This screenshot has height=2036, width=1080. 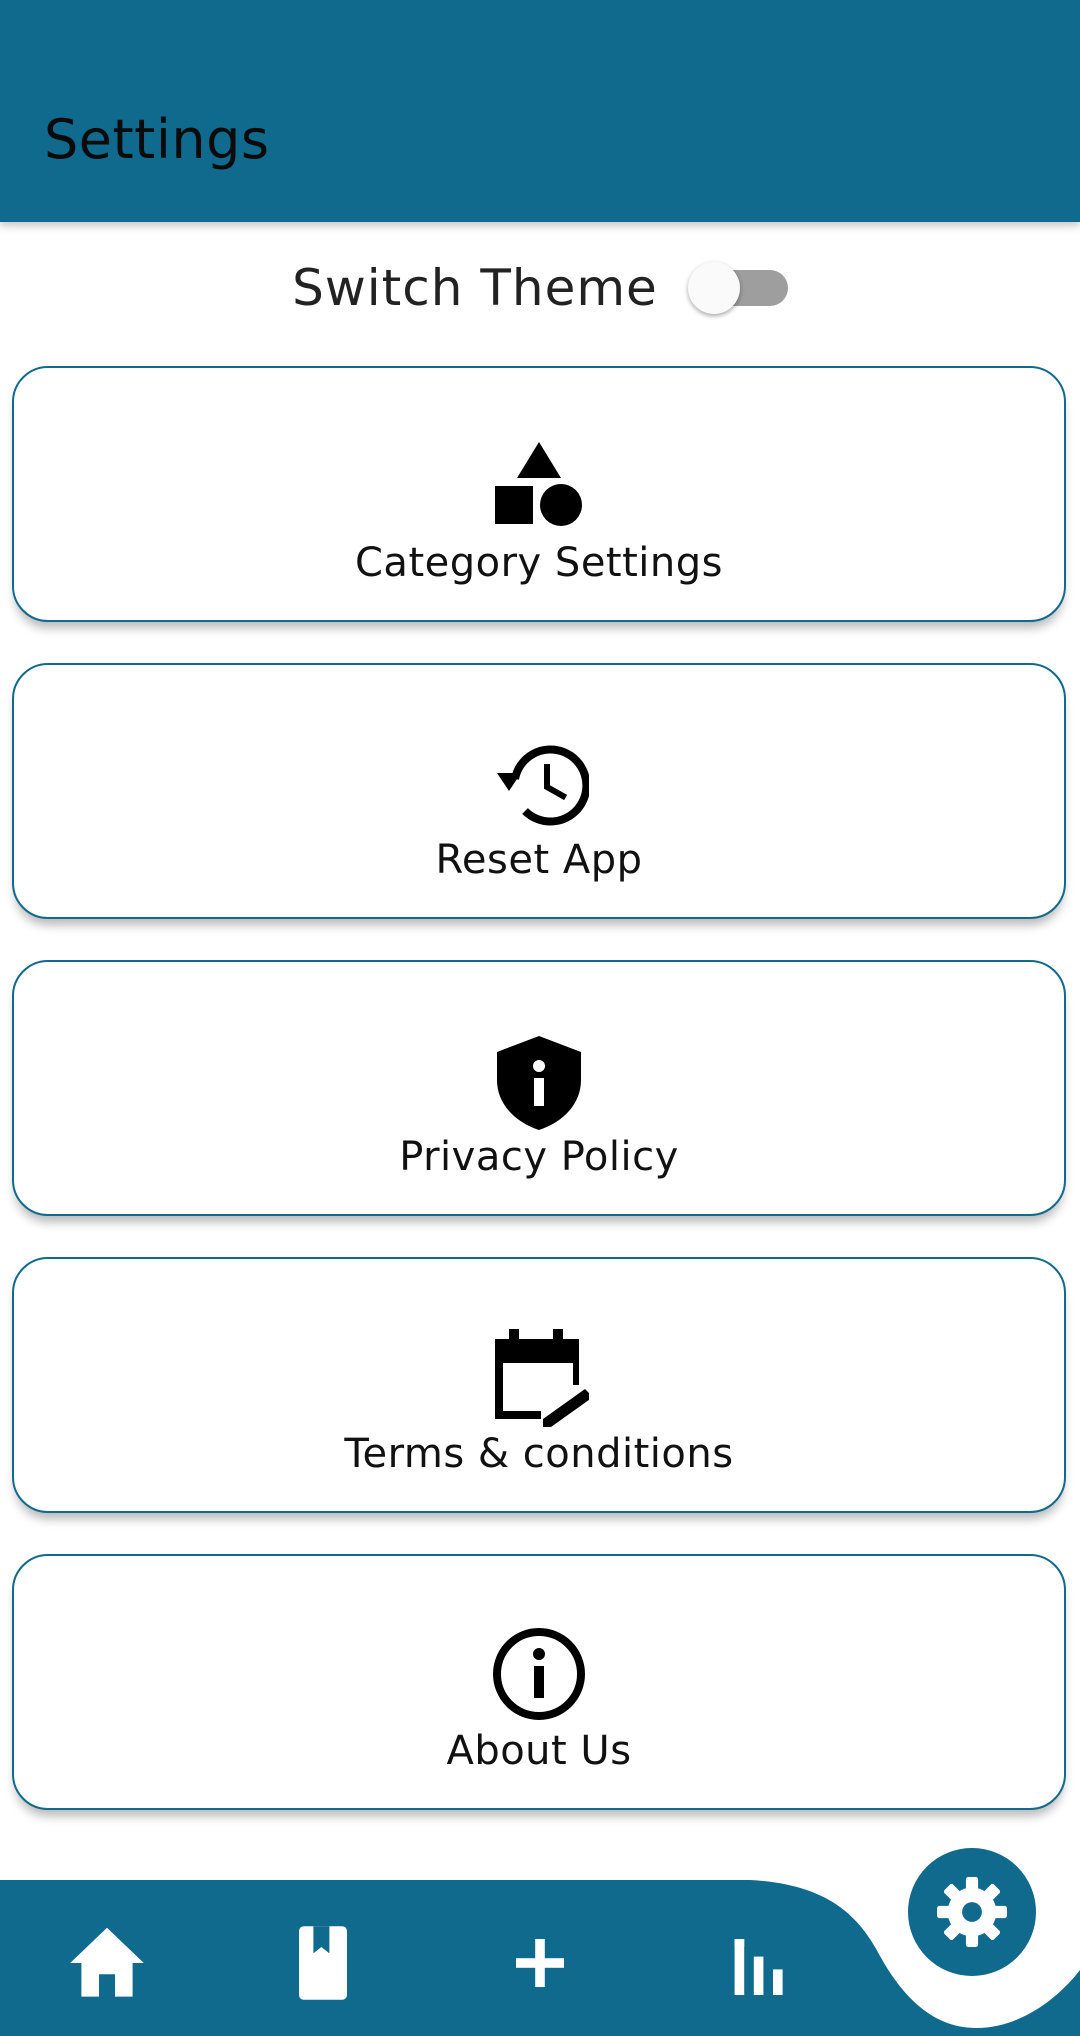 What do you see at coordinates (758, 1967) in the screenshot?
I see `bar-chart-icon` at bounding box center [758, 1967].